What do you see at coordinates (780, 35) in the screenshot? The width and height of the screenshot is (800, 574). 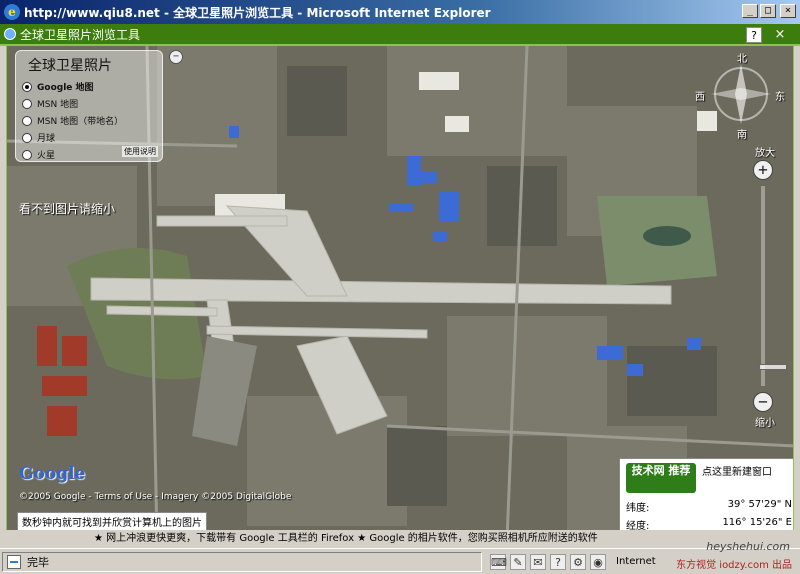 I see `app-close-button: ×` at bounding box center [780, 35].